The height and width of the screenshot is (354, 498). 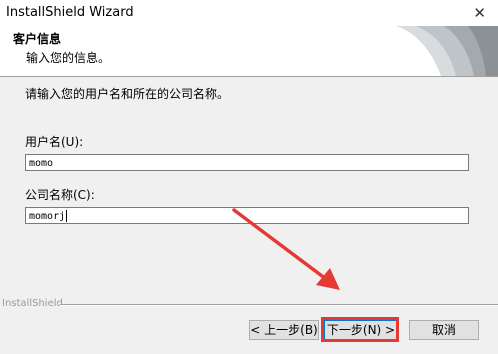 What do you see at coordinates (70, 12) in the screenshot?
I see `window-title: InstallShield Wizard` at bounding box center [70, 12].